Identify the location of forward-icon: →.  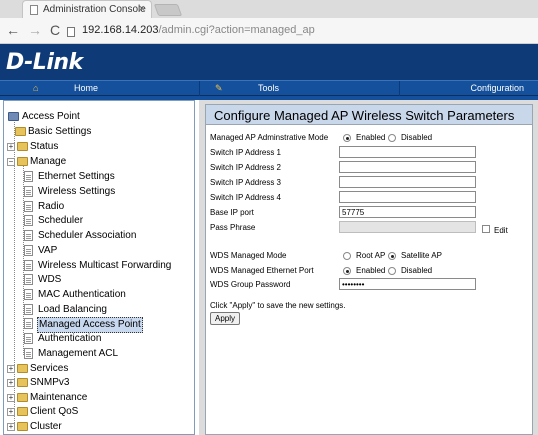
(35, 30).